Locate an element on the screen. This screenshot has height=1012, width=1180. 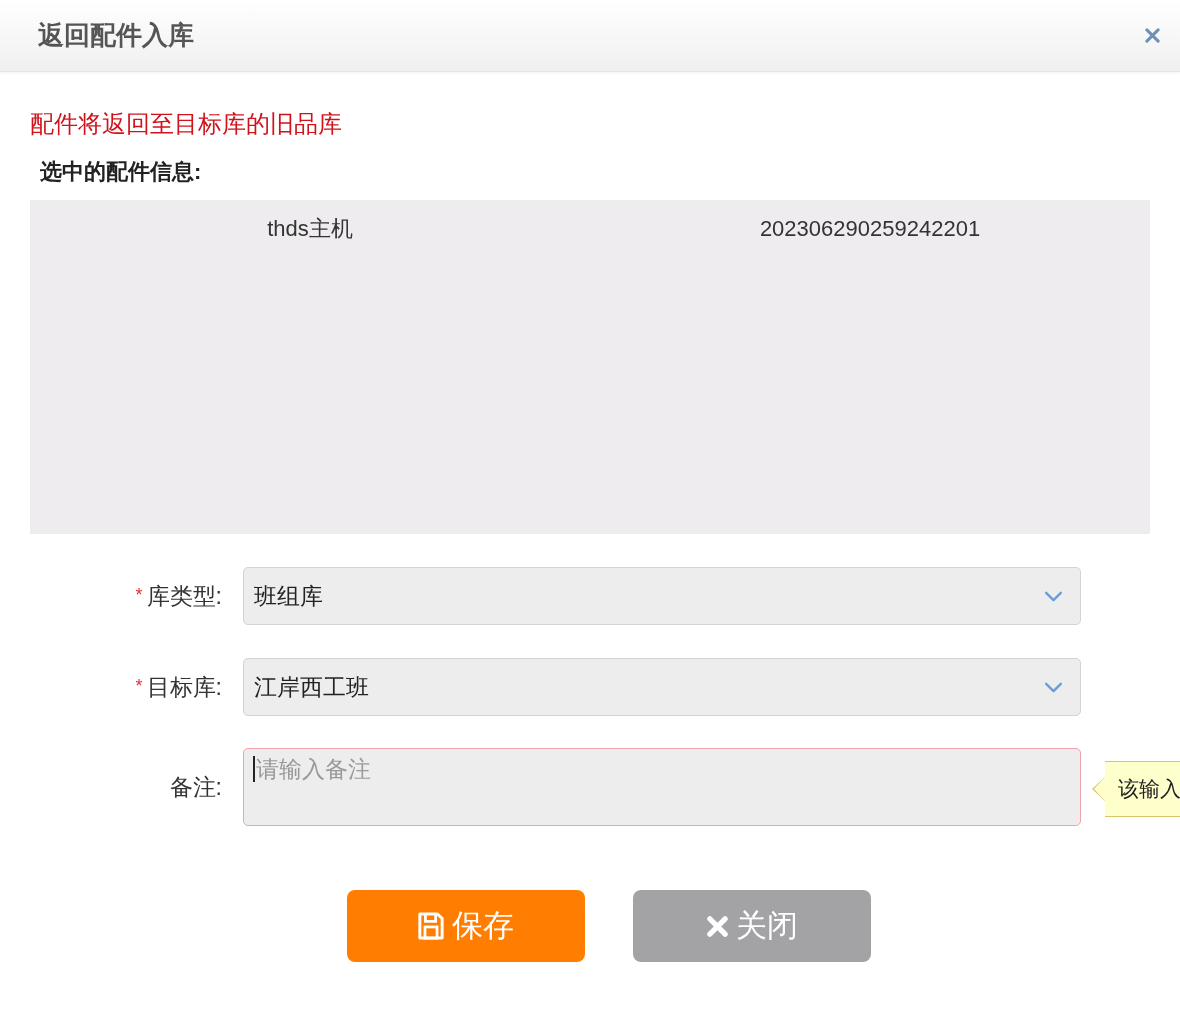
dialog-title: 返回配件入库 is located at coordinates (116, 35).